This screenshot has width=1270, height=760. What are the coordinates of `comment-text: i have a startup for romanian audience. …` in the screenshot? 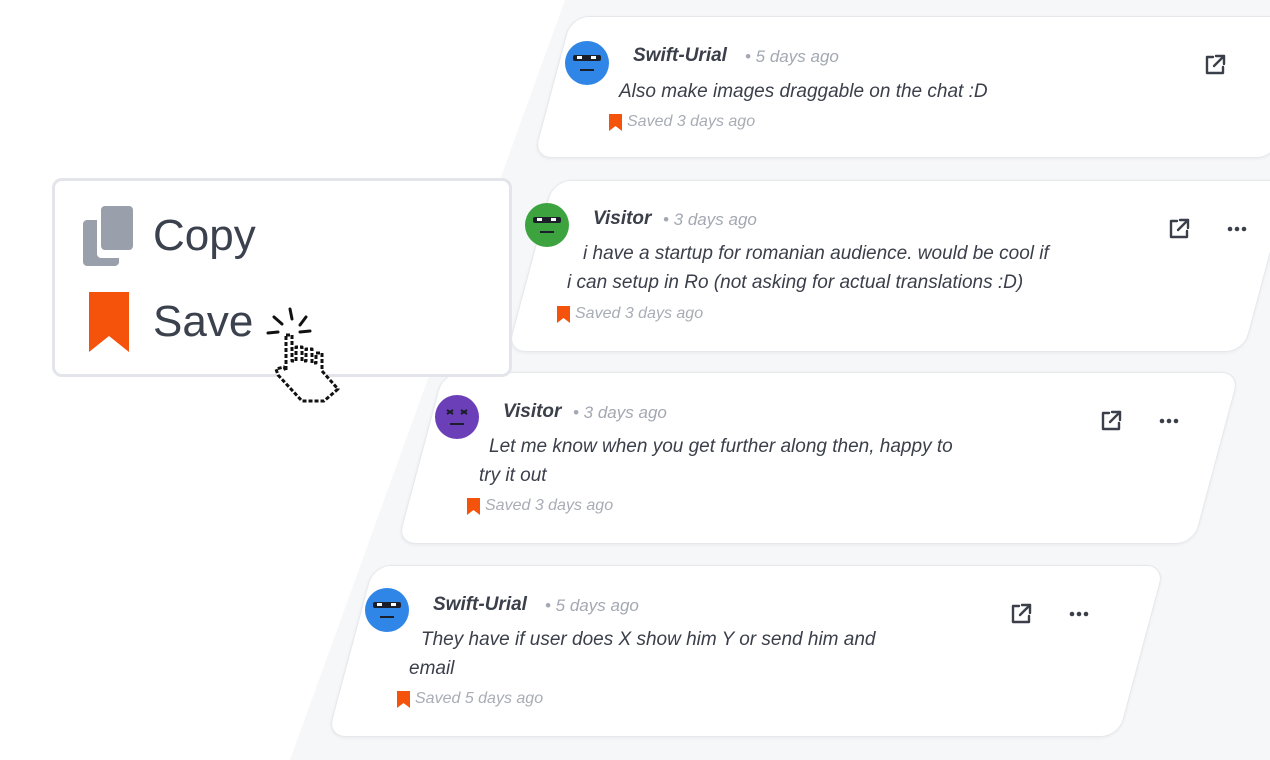 It's located at (808, 268).